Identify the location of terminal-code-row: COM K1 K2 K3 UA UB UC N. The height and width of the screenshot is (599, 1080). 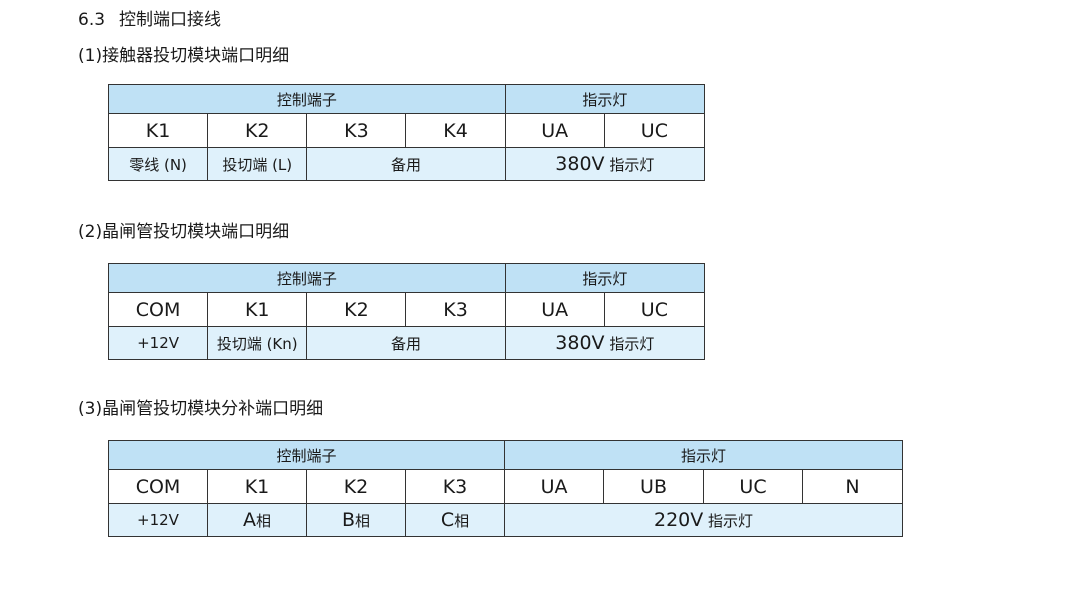
(506, 486).